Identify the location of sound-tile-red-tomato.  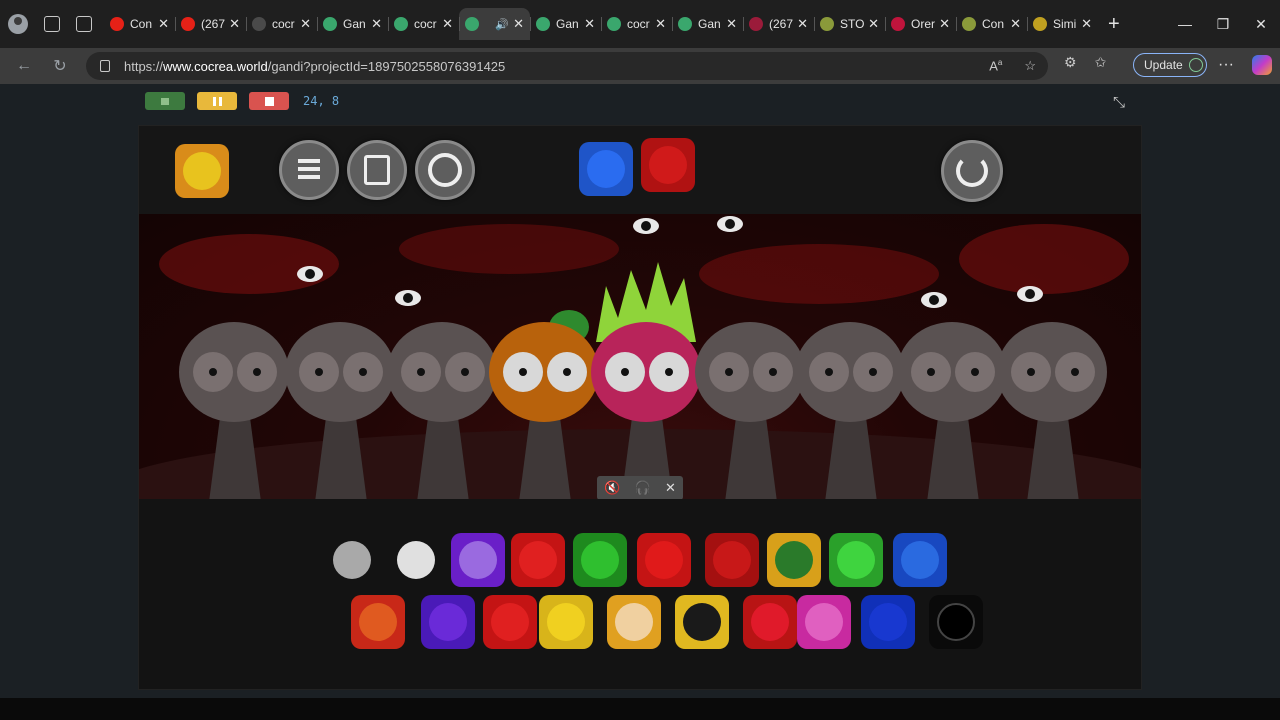
(538, 560).